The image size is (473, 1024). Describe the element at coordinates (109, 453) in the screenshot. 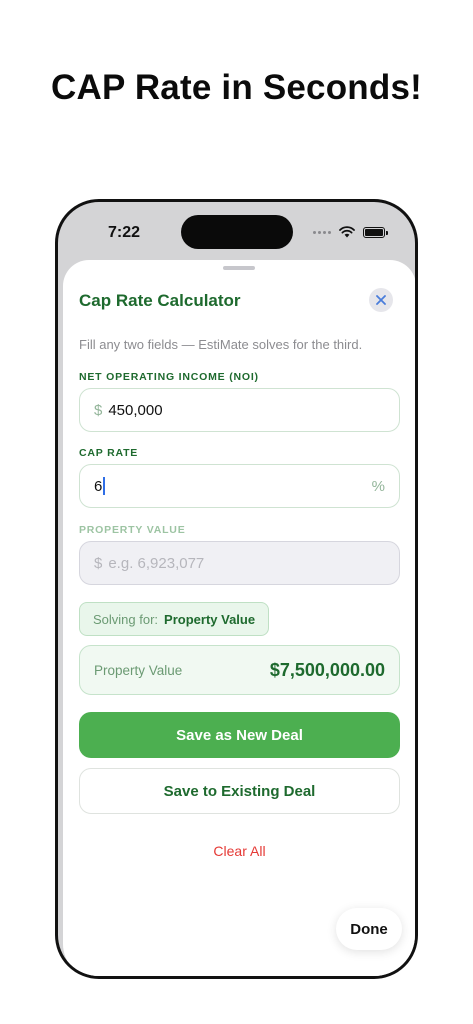

I see `cap-rate-label: CAP RATE` at that location.